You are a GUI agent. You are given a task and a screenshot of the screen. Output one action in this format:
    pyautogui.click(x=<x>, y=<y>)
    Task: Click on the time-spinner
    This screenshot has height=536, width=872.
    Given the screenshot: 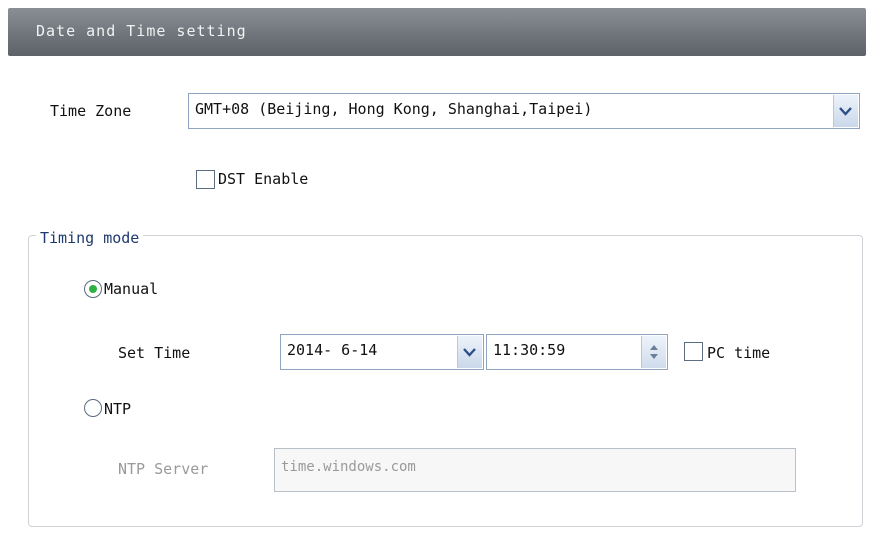 What is the action you would take?
    pyautogui.click(x=653, y=352)
    